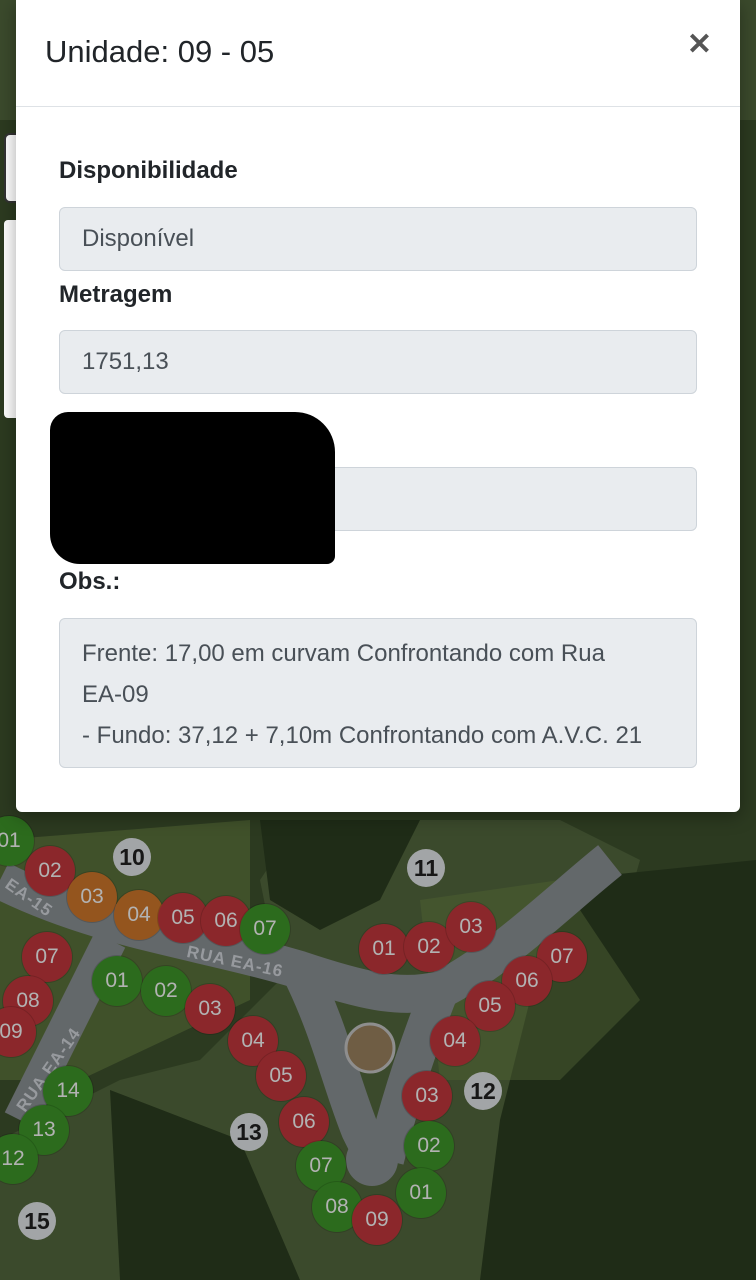  What do you see at coordinates (192, 488) in the screenshot?
I see `redaction-mark` at bounding box center [192, 488].